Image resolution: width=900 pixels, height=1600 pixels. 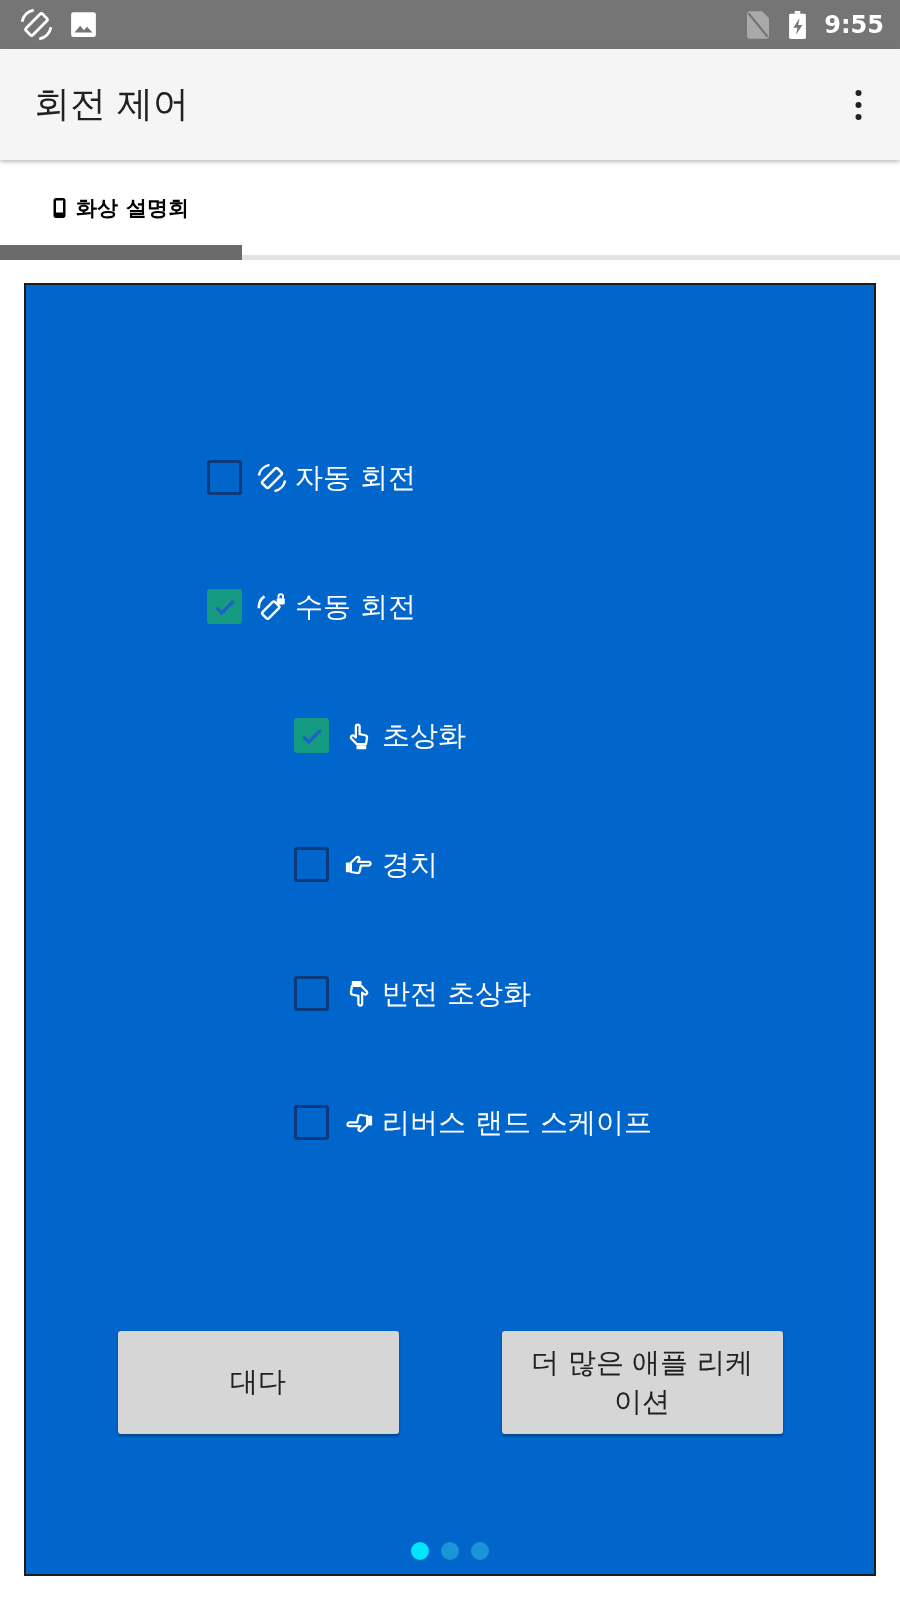 I want to click on action-button: 더 많은 애플 리케이션, so click(x=642, y=1382).